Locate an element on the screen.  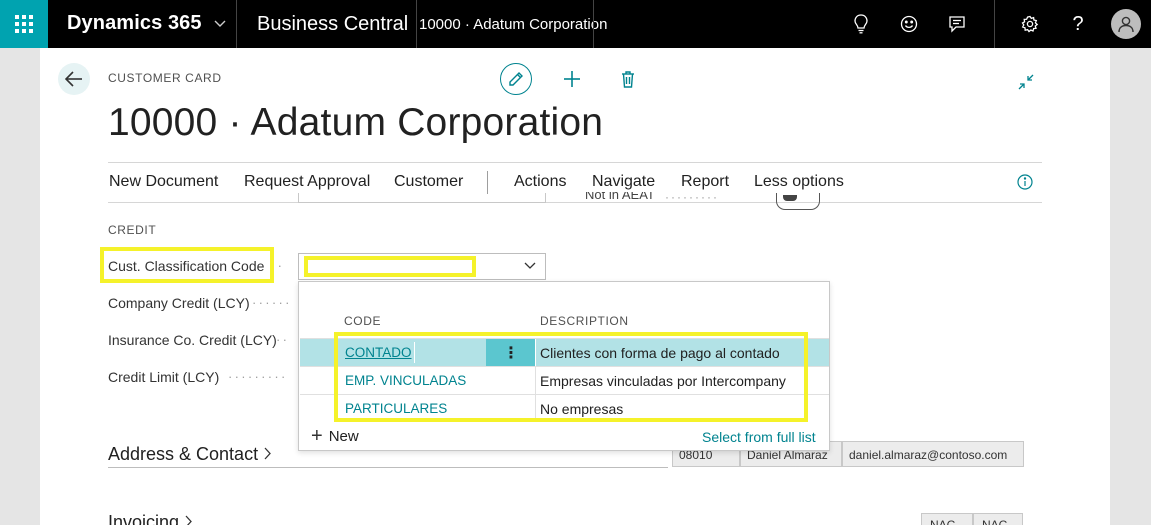
new-button: + New is located at coordinates (335, 436).